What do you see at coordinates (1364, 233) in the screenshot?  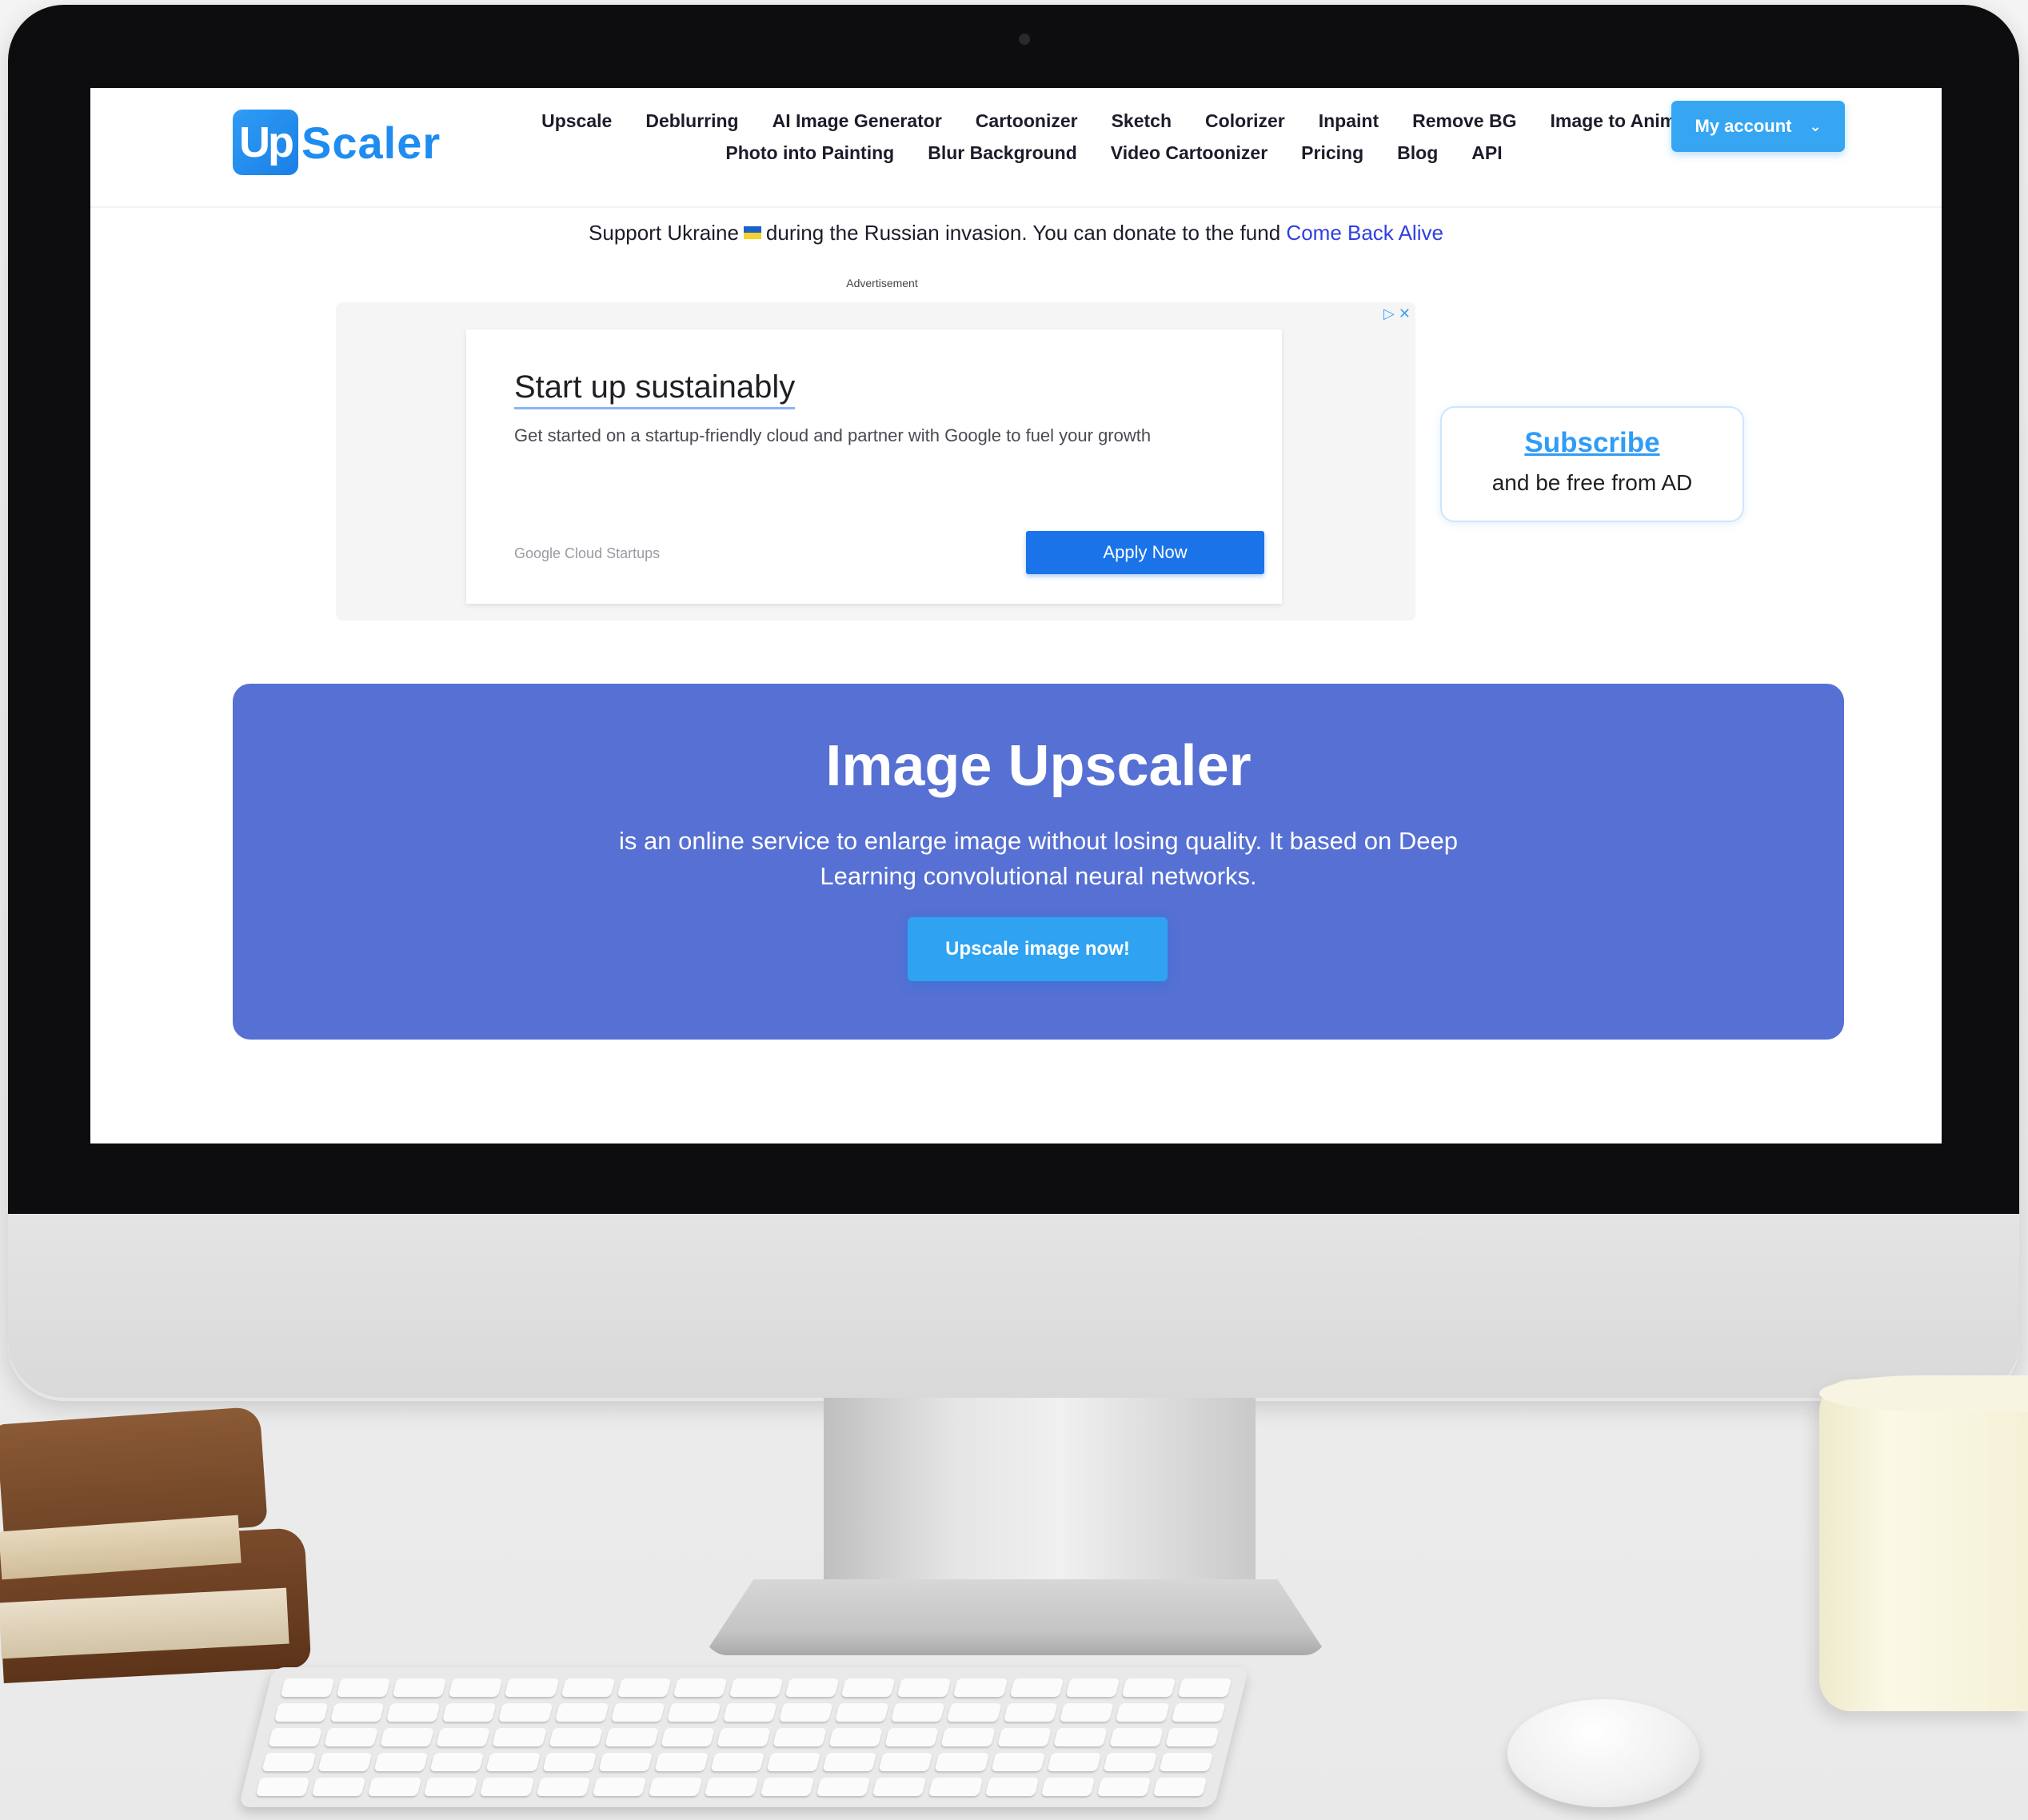 I see `come-back-alive-link: Come Back Alive` at bounding box center [1364, 233].